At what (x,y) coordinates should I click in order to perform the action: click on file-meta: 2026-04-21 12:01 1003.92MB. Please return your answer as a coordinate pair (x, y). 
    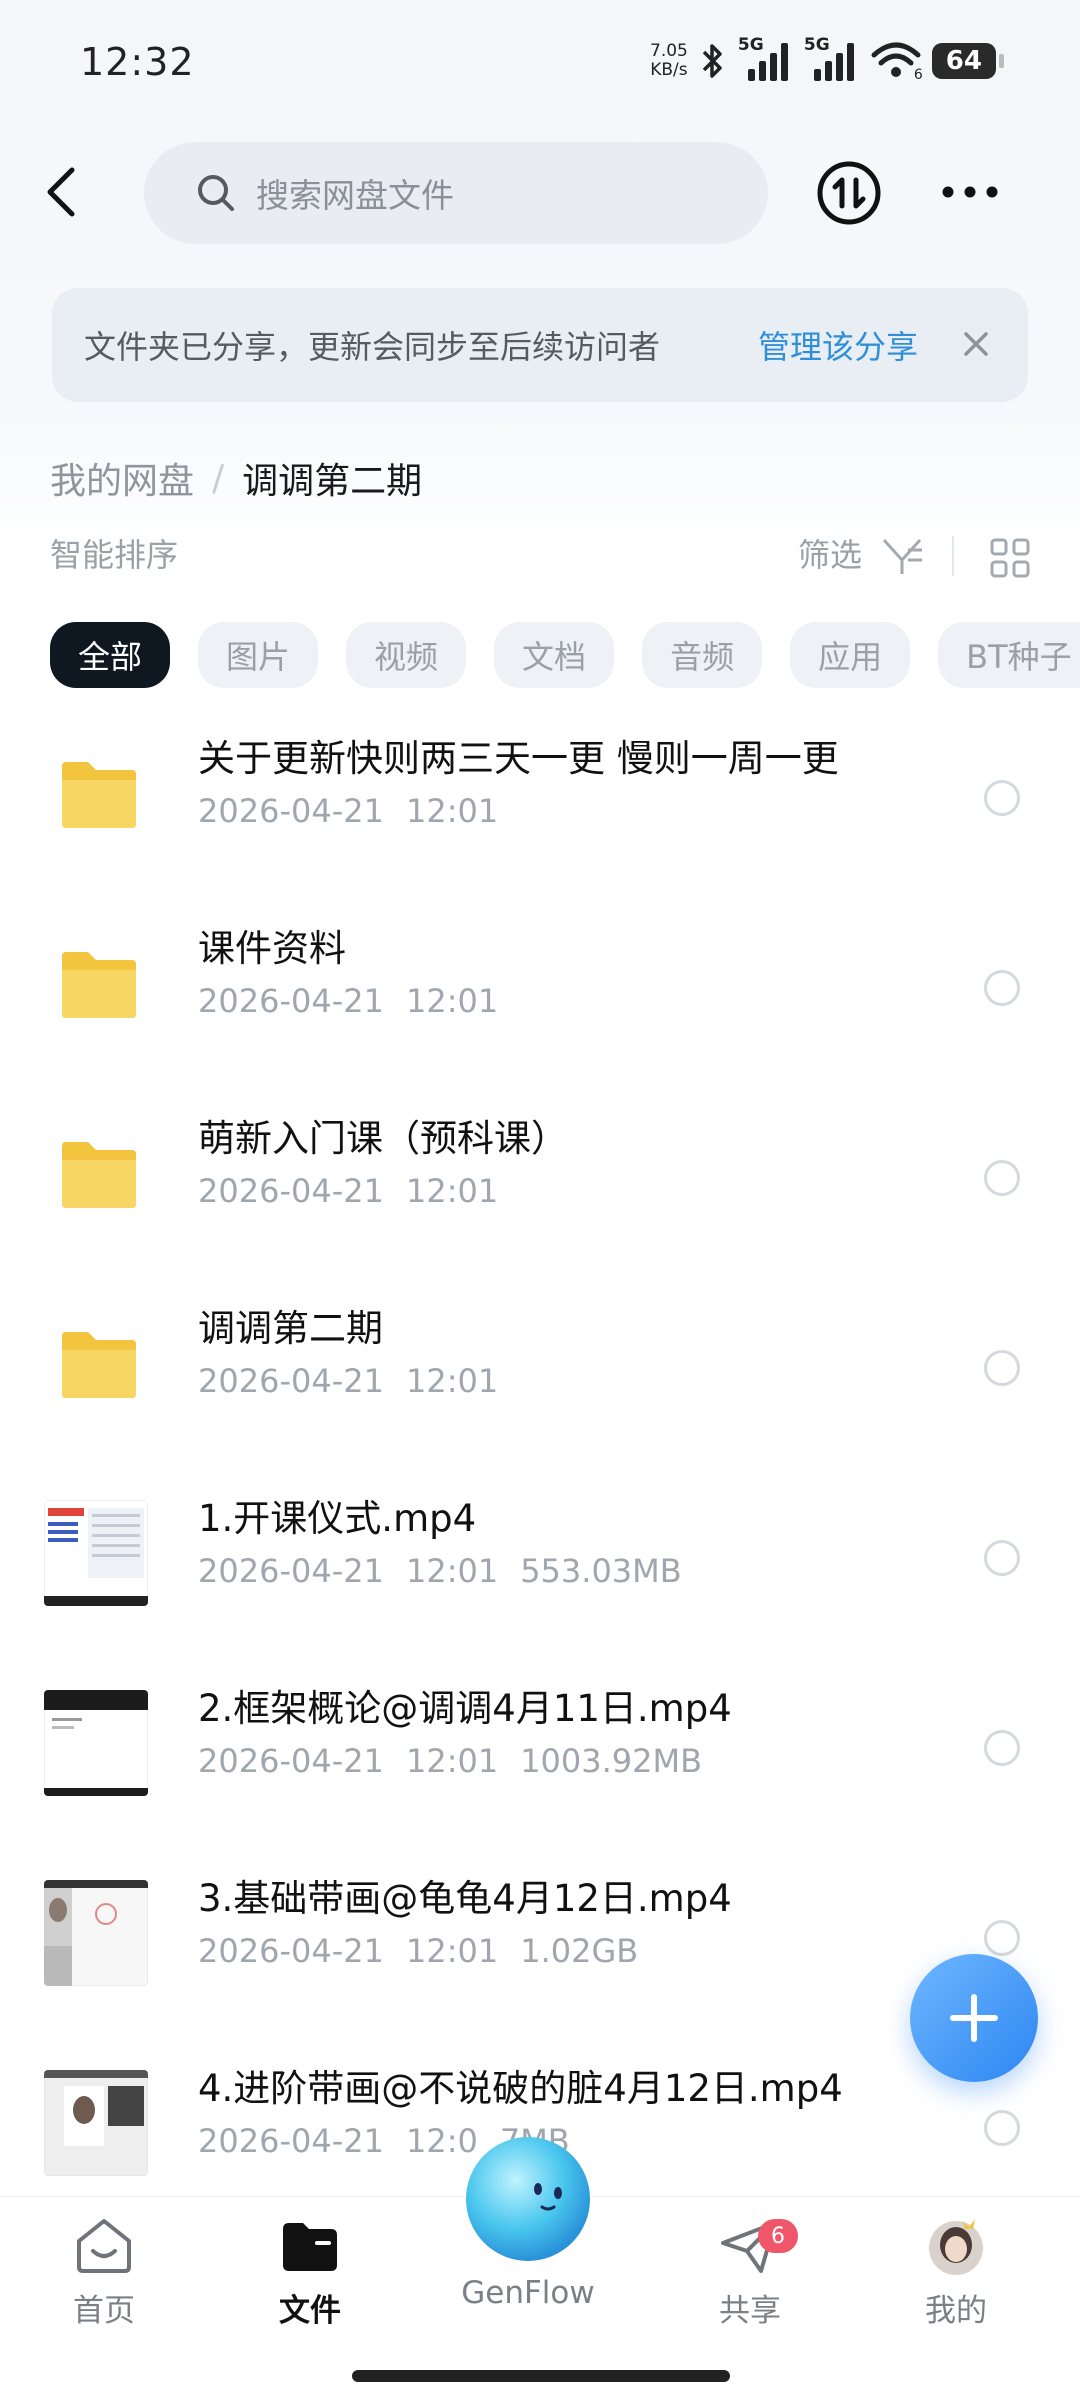
    Looking at the image, I should click on (461, 1761).